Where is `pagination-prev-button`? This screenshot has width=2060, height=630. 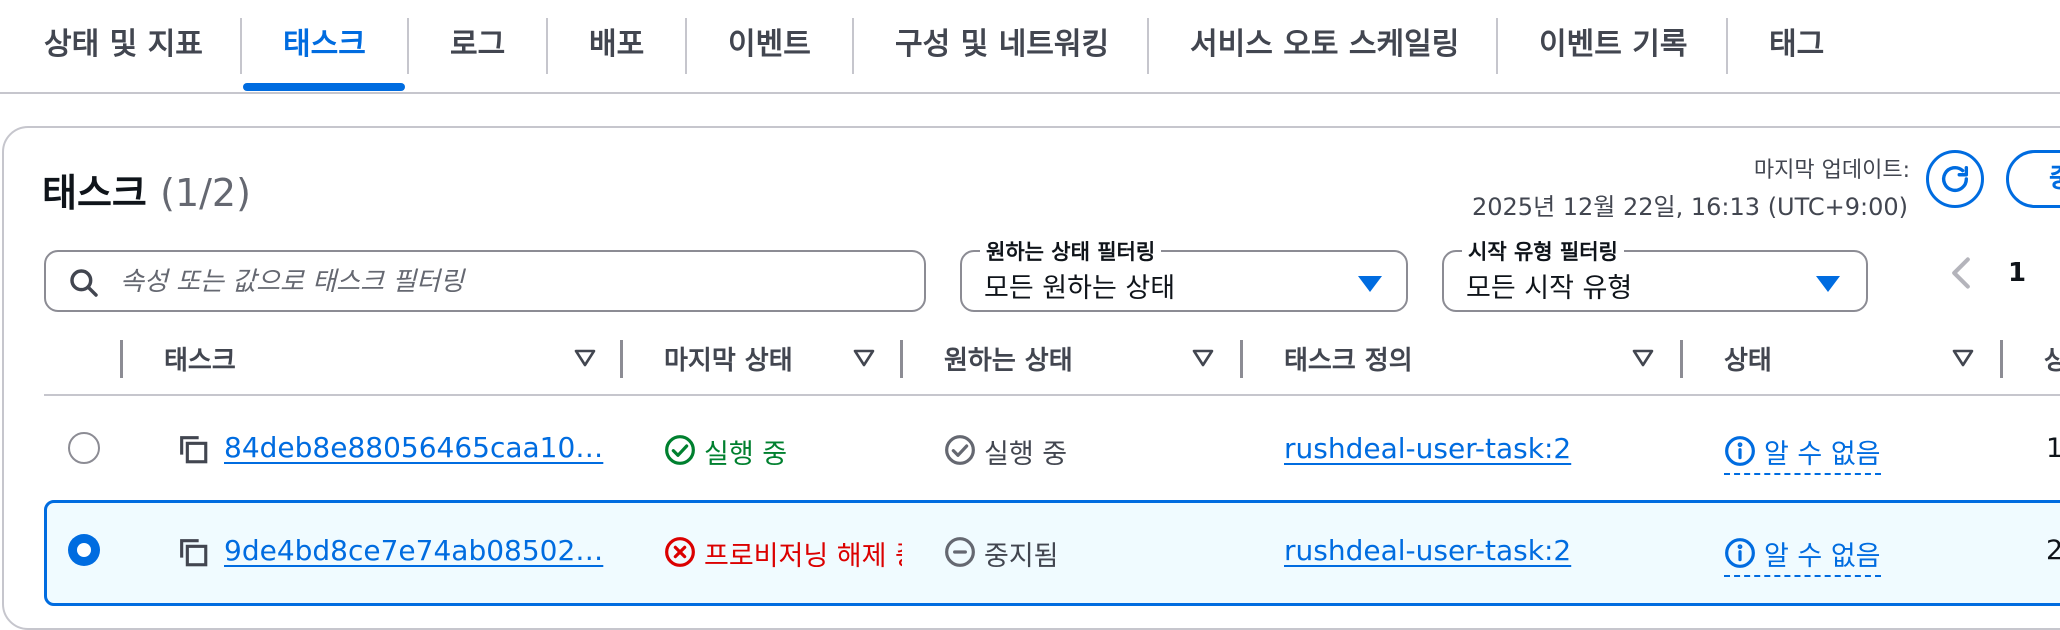 pagination-prev-button is located at coordinates (1961, 277).